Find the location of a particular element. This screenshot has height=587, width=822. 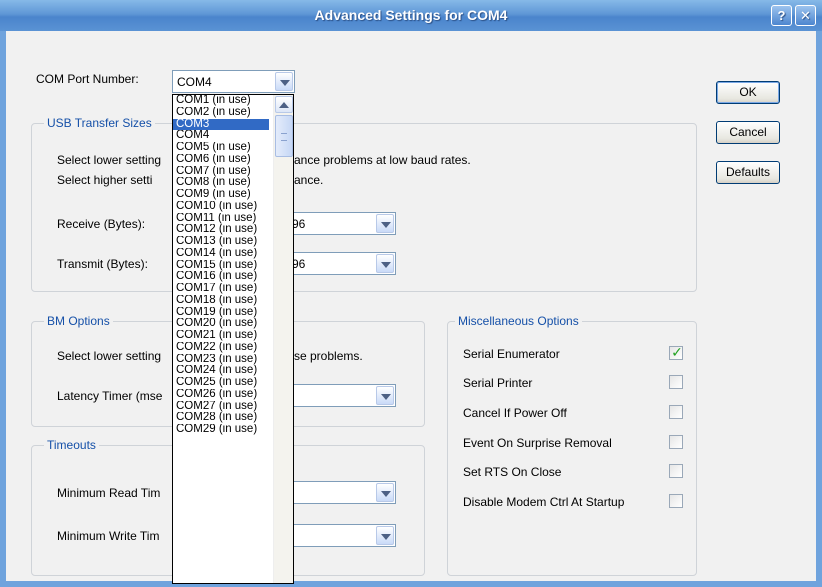

scroll-up-arrow-icon is located at coordinates (284, 104).